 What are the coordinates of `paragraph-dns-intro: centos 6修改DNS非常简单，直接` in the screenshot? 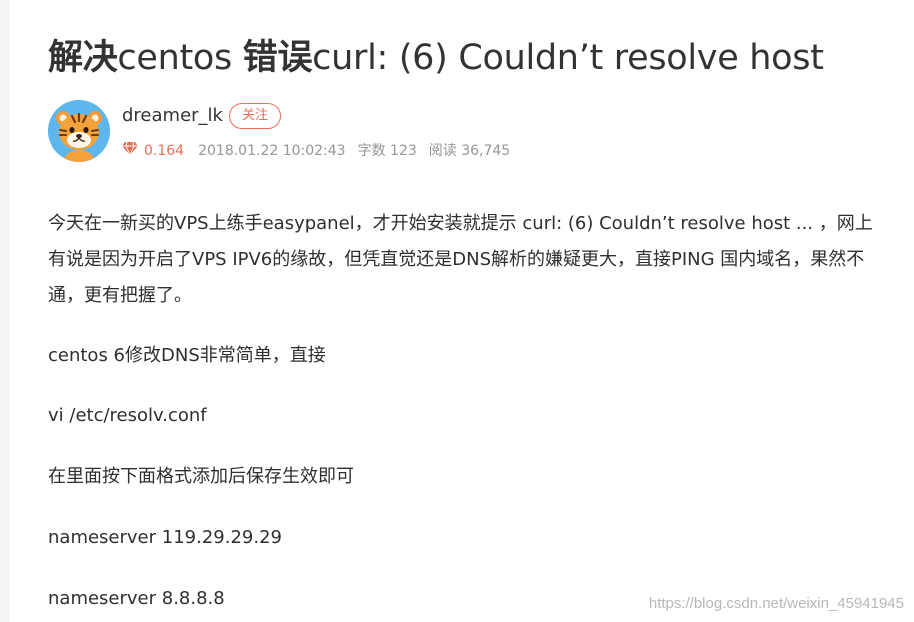 It's located at (187, 355).